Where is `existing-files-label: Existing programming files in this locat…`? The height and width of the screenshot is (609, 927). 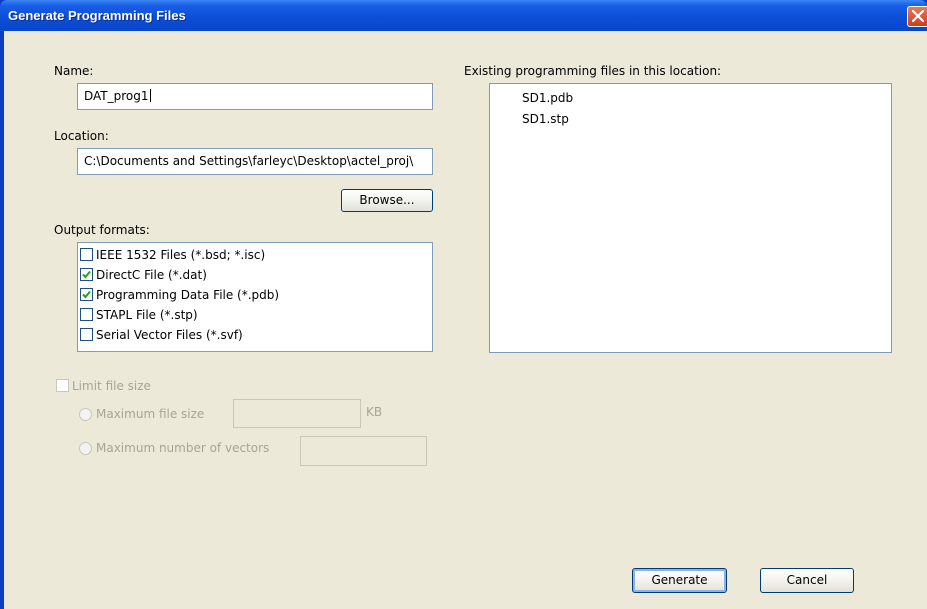 existing-files-label: Existing programming files in this locat… is located at coordinates (593, 71).